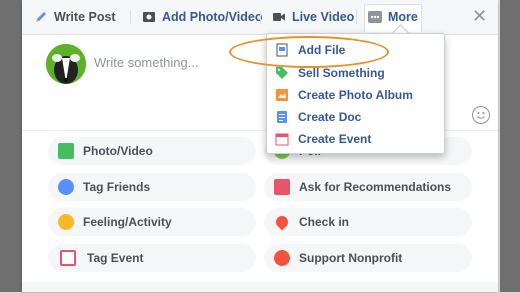  Describe the element at coordinates (282, 258) in the screenshot. I see `heart-icon` at that location.